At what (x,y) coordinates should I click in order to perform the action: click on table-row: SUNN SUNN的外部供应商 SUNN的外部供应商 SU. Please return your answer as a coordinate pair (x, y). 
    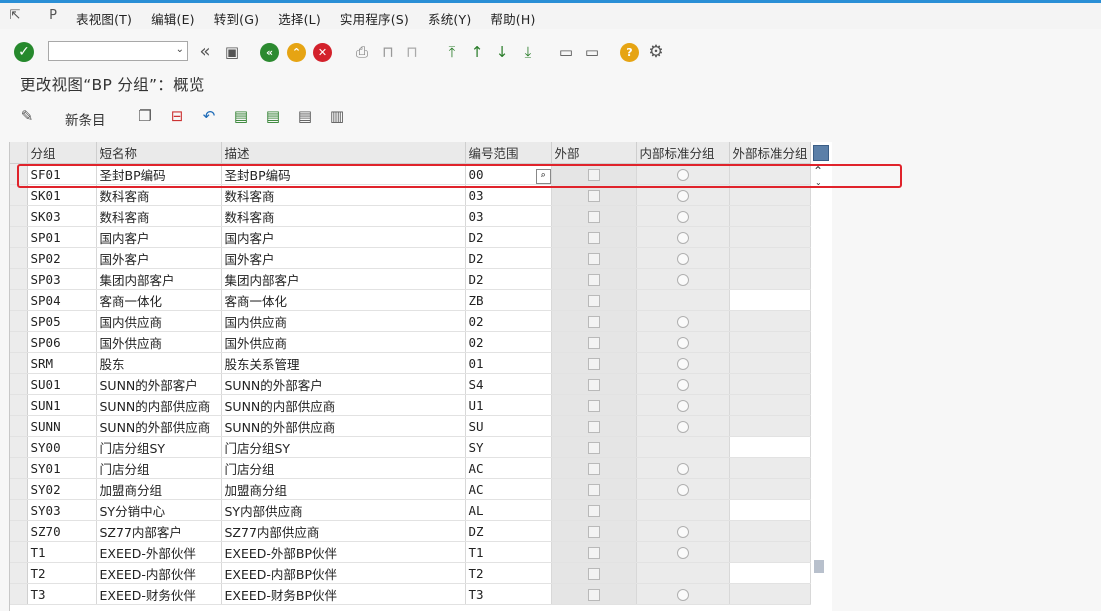
    Looking at the image, I should click on (410, 426).